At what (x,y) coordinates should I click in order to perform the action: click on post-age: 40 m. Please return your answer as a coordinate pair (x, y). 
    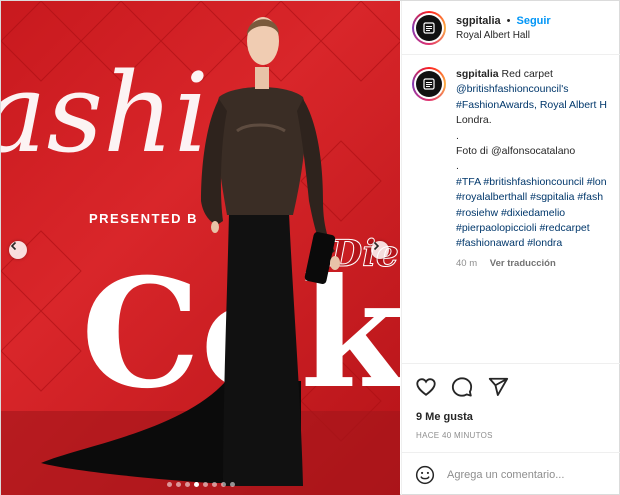
    Looking at the image, I should click on (467, 263).